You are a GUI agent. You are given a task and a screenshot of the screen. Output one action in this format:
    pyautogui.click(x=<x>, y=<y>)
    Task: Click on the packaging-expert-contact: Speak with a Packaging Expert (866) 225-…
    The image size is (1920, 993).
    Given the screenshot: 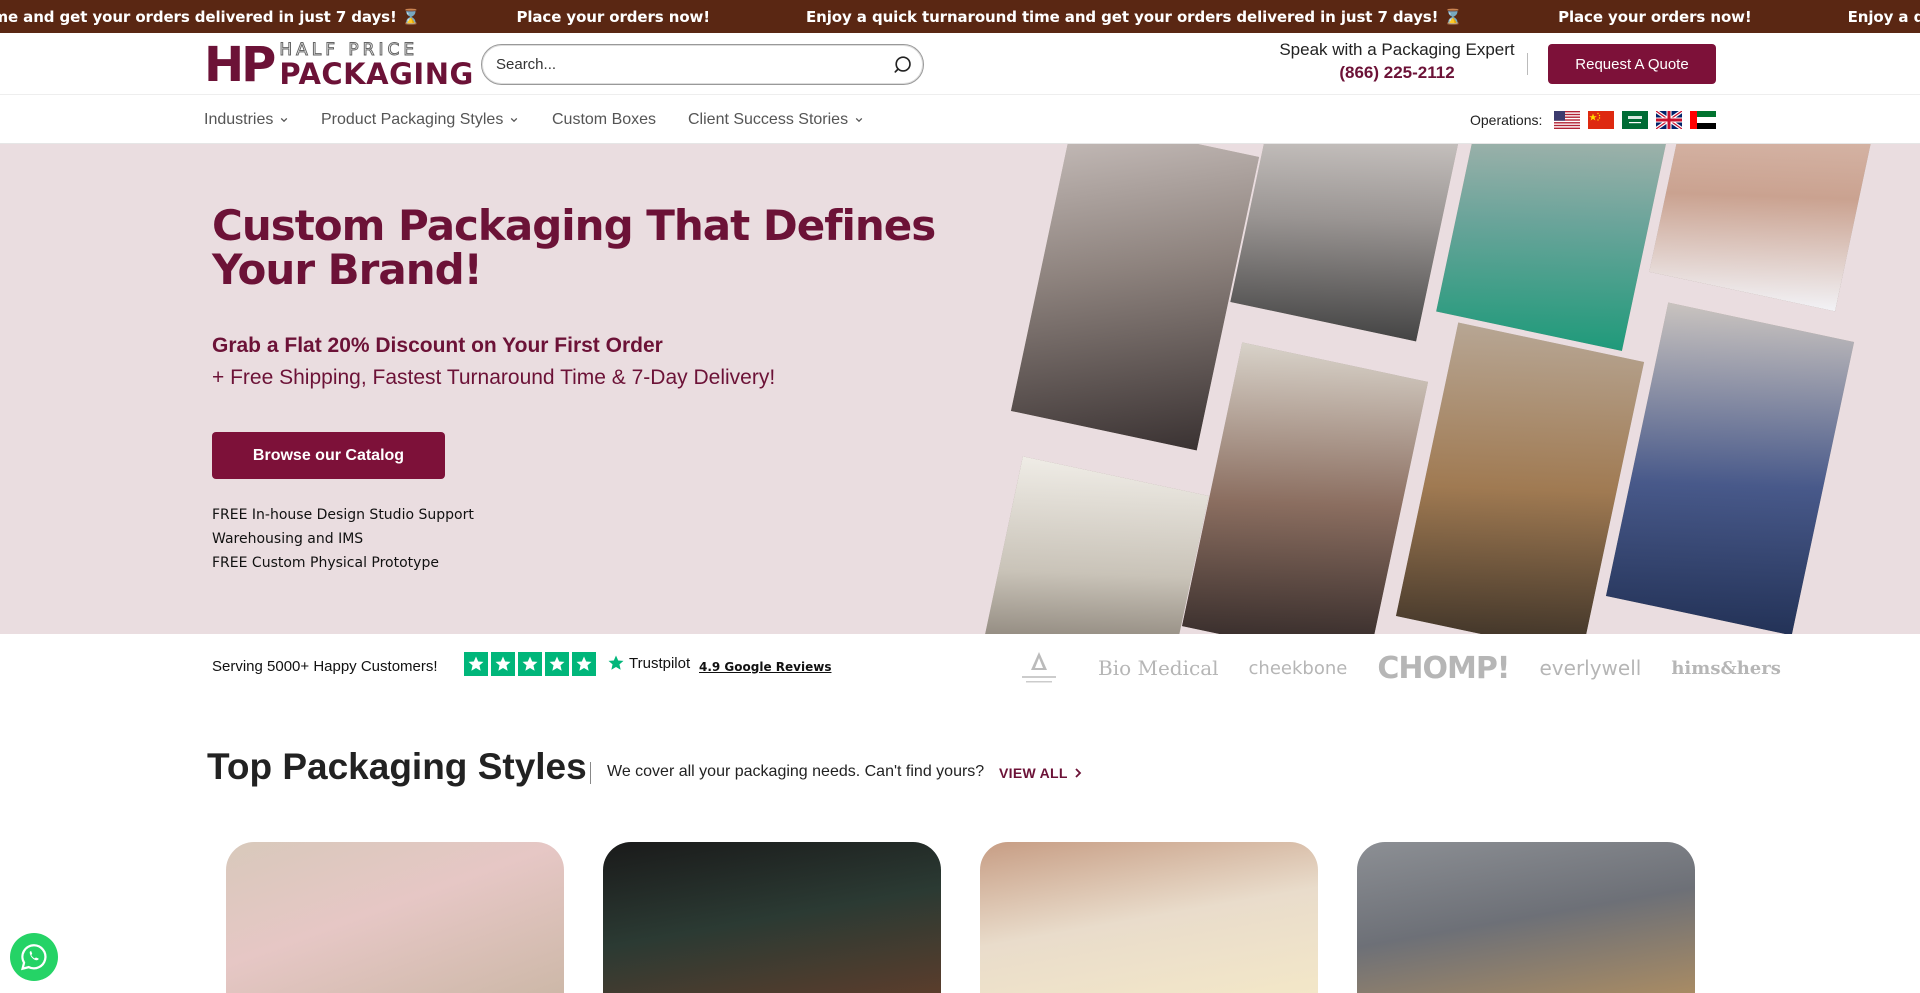 What is the action you would take?
    pyautogui.click(x=1397, y=62)
    